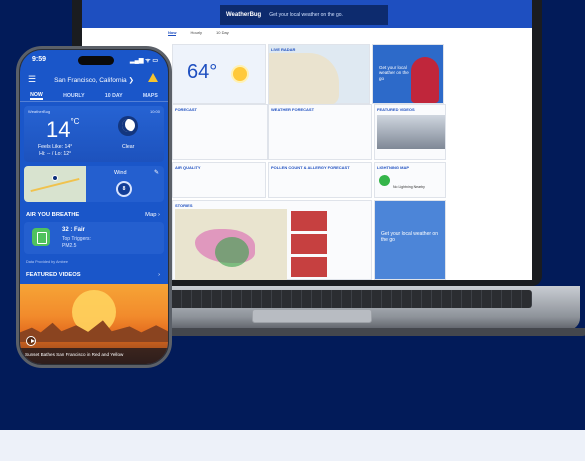 Image resolution: width=585 pixels, height=461 pixels. What do you see at coordinates (47, 262) in the screenshot?
I see `data-provider: Data Provided by Ambee` at bounding box center [47, 262].